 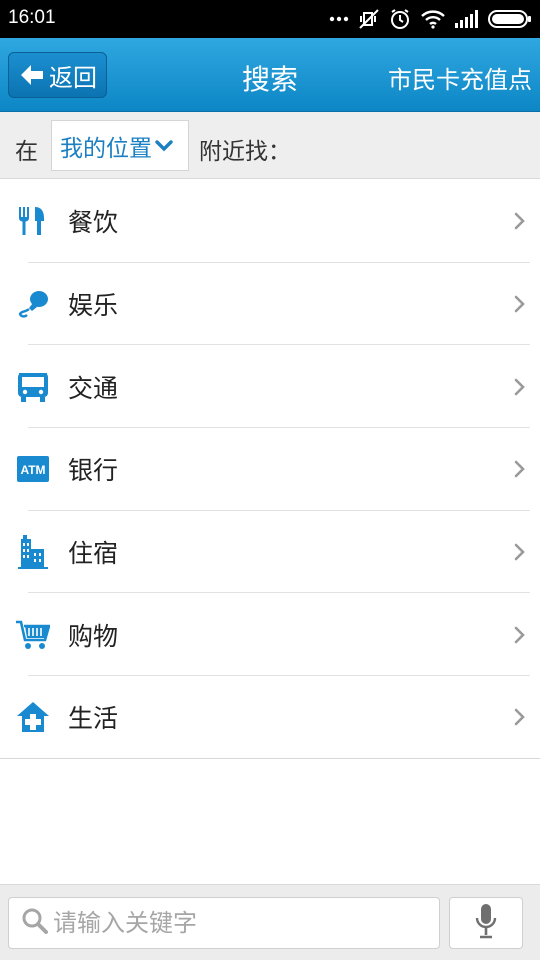 What do you see at coordinates (270, 717) in the screenshot?
I see `category-item-life: 生活` at bounding box center [270, 717].